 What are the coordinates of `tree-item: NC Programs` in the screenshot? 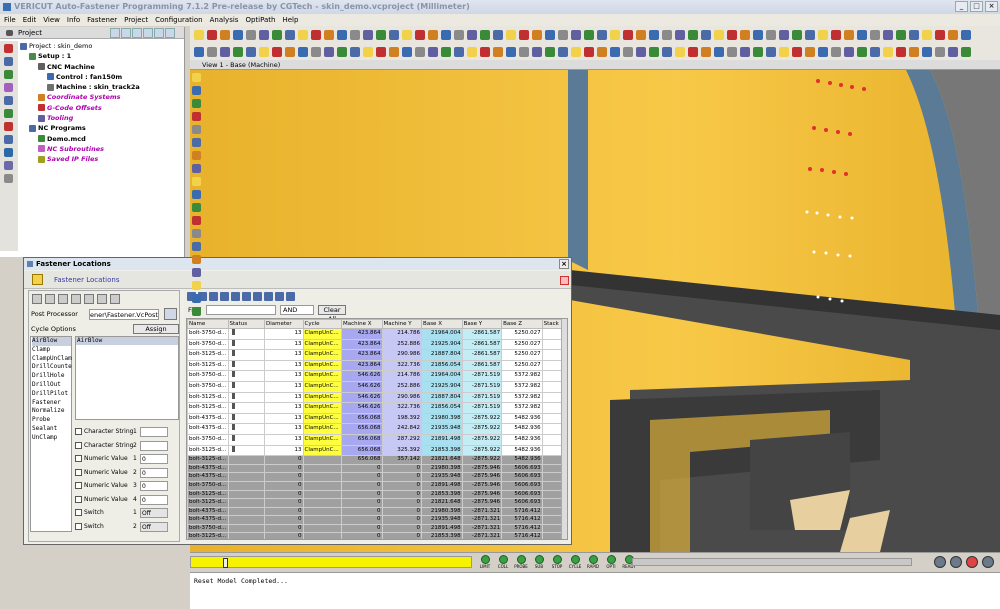 It's located at (79, 128).